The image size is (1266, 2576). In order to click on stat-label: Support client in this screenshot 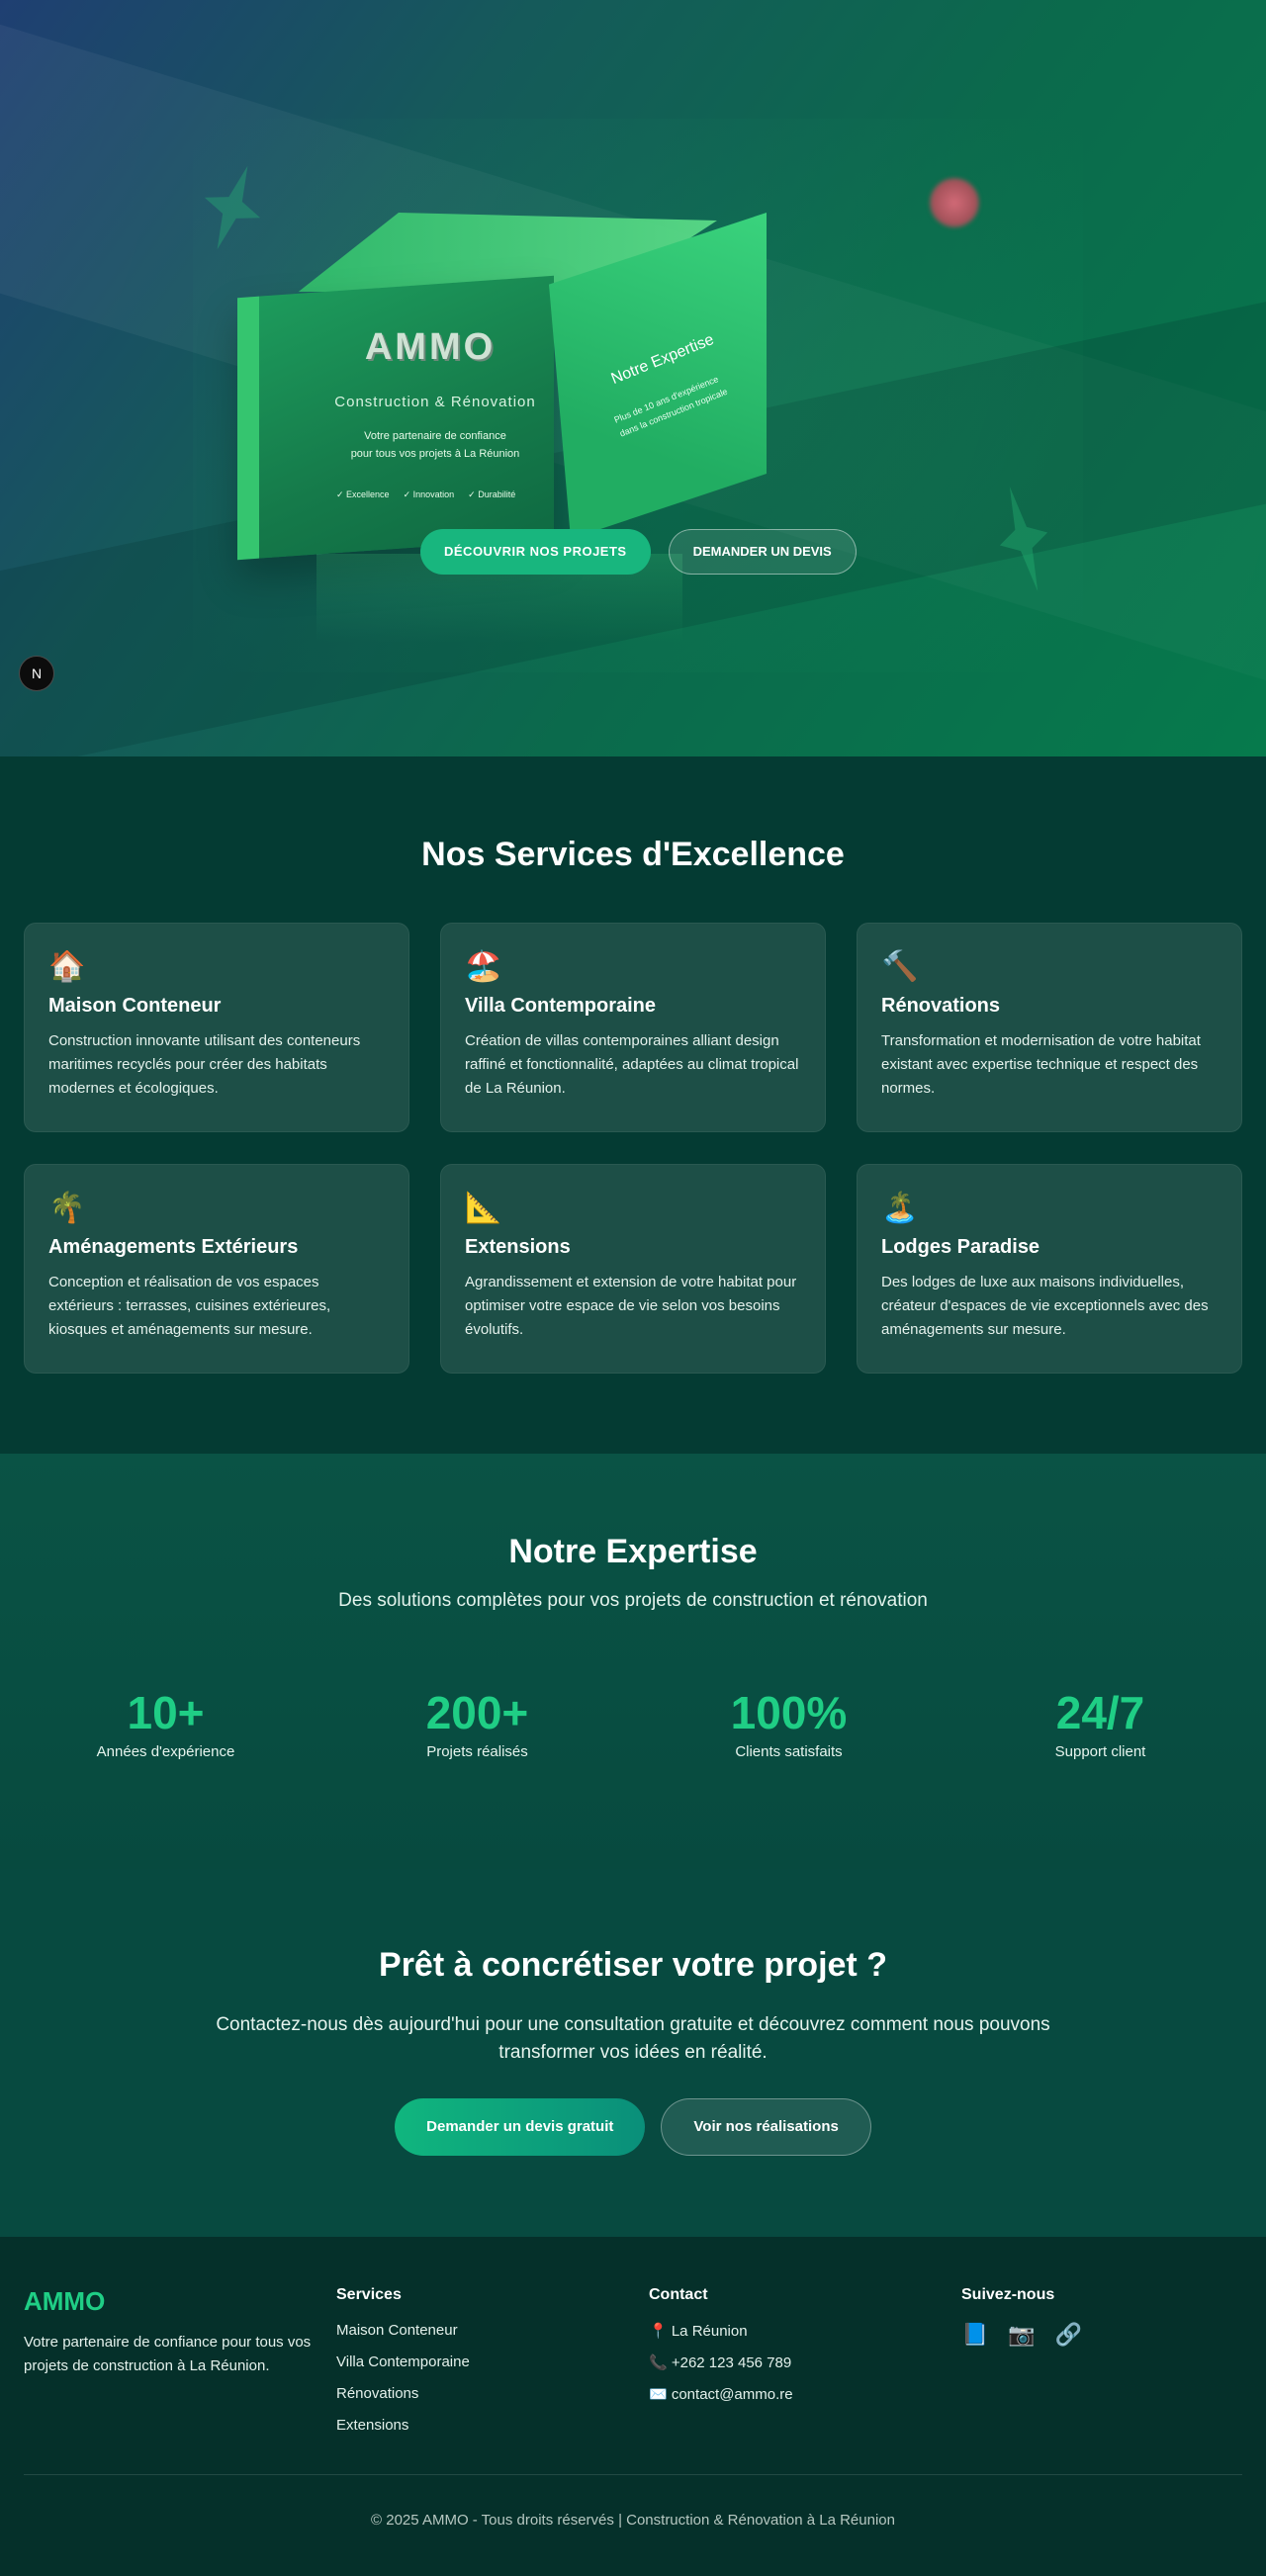, I will do `click(1100, 1751)`.